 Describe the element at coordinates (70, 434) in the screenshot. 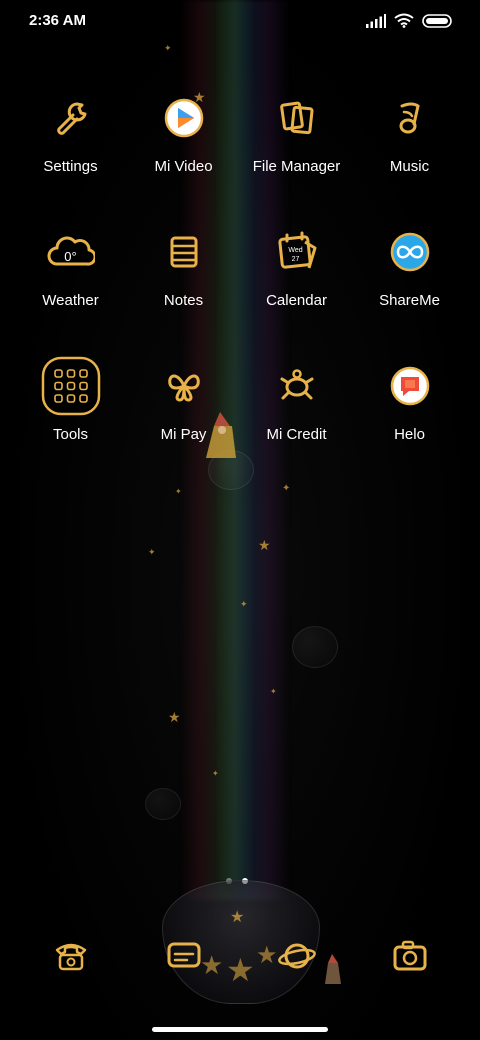

I see `app-label: Tools` at that location.